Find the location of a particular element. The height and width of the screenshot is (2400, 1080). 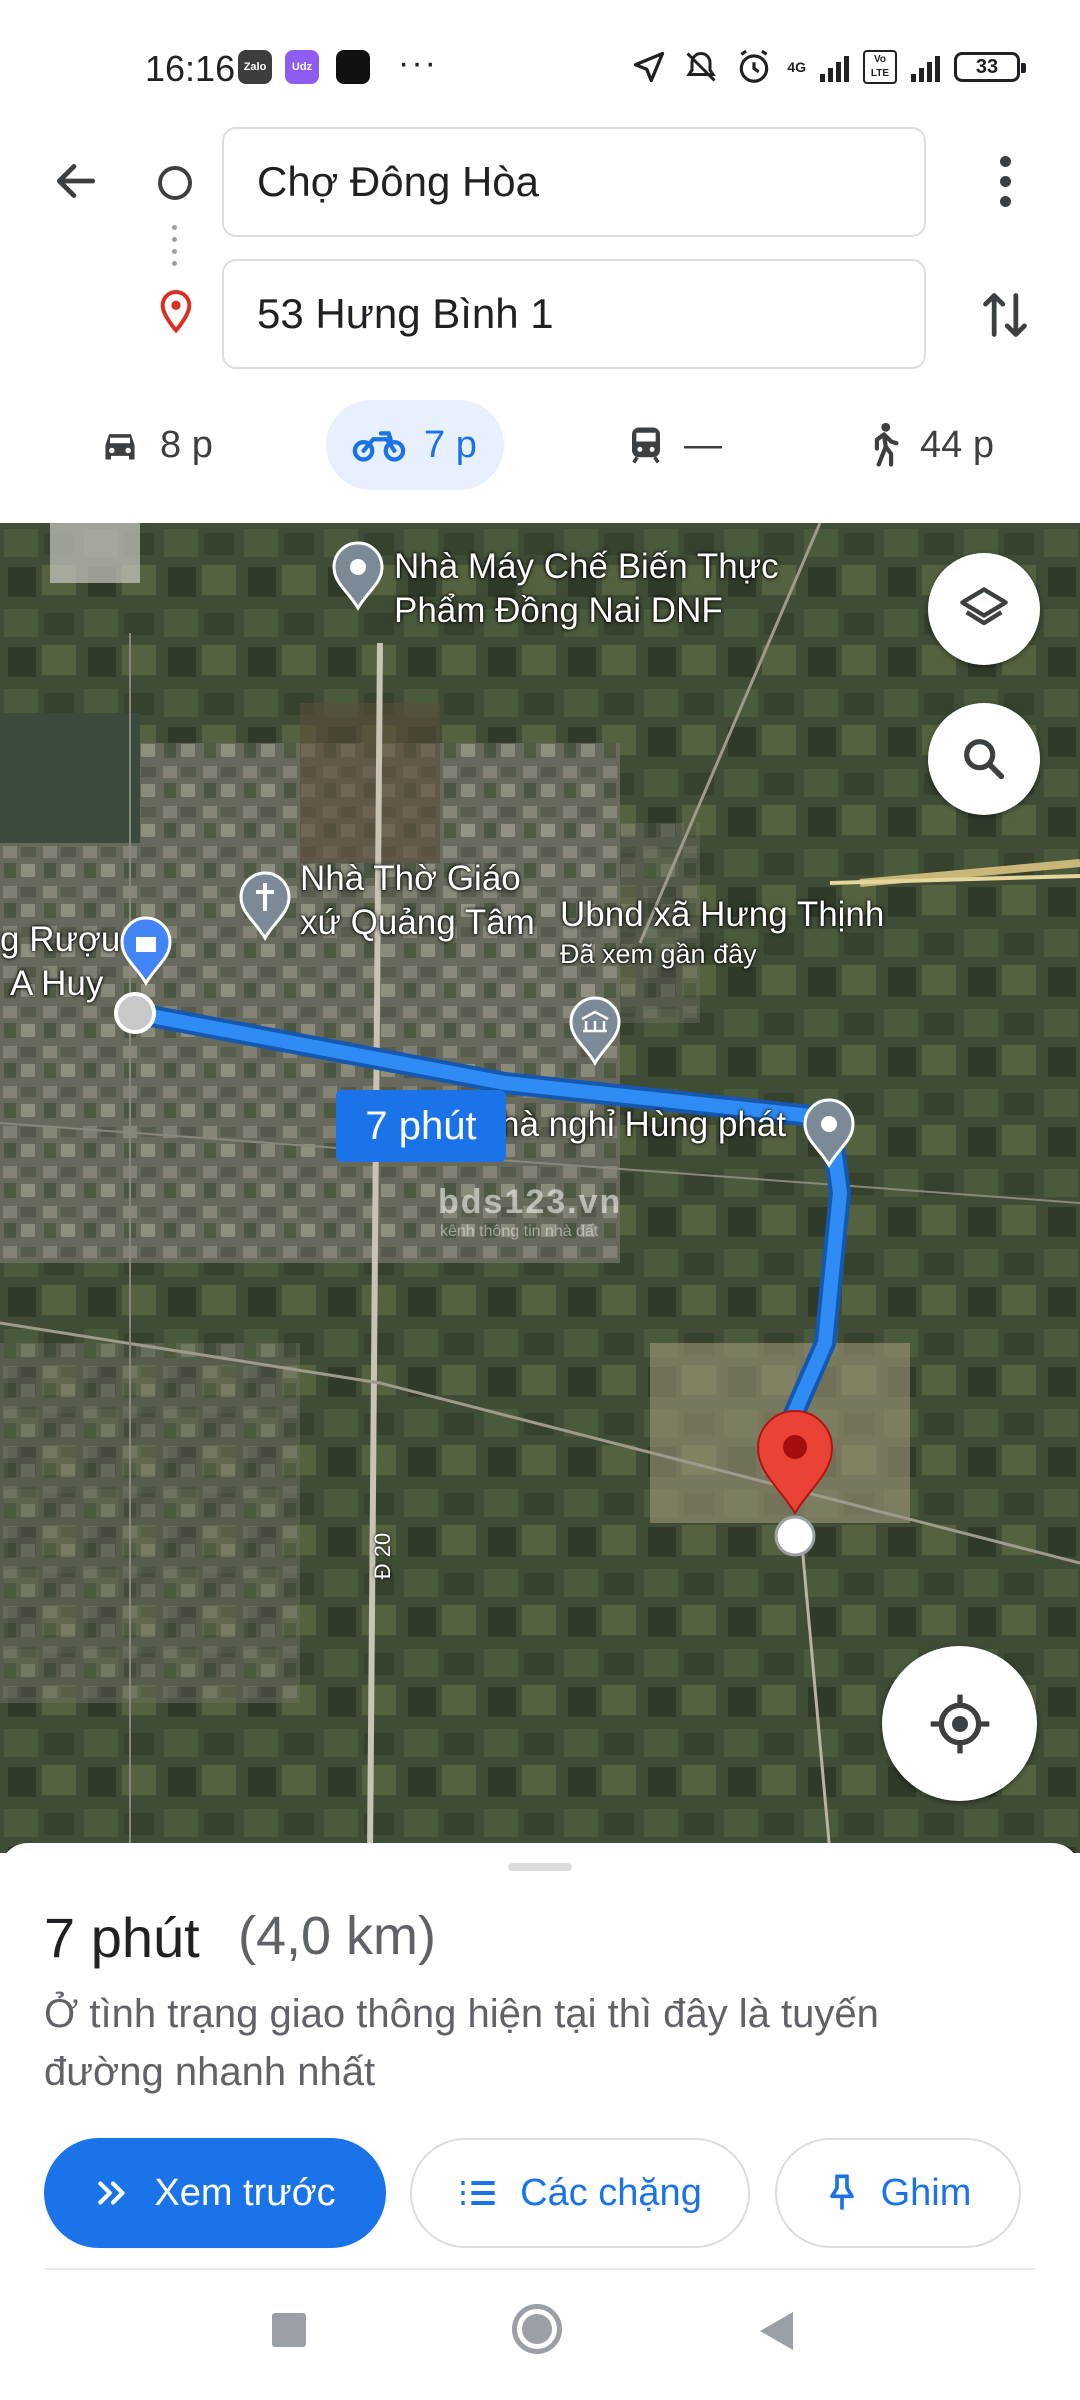

map-label-church-line1: Nhà Thờ Giáo is located at coordinates (410, 878).